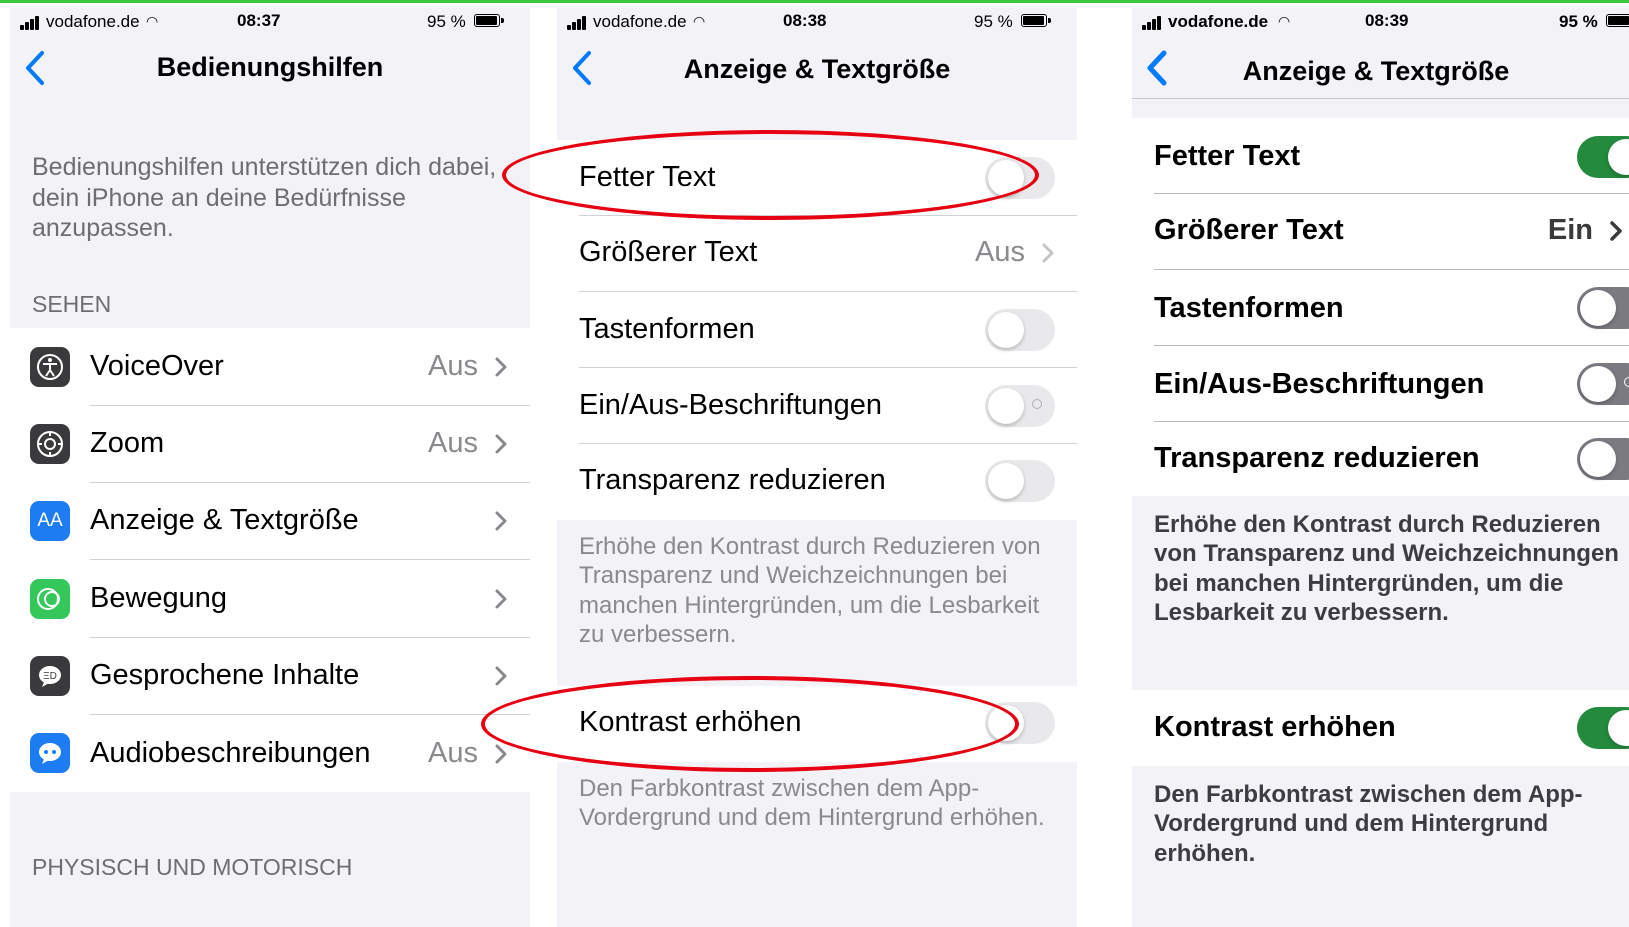 This screenshot has width=1629, height=927. What do you see at coordinates (50, 599) in the screenshot?
I see `motion-icon` at bounding box center [50, 599].